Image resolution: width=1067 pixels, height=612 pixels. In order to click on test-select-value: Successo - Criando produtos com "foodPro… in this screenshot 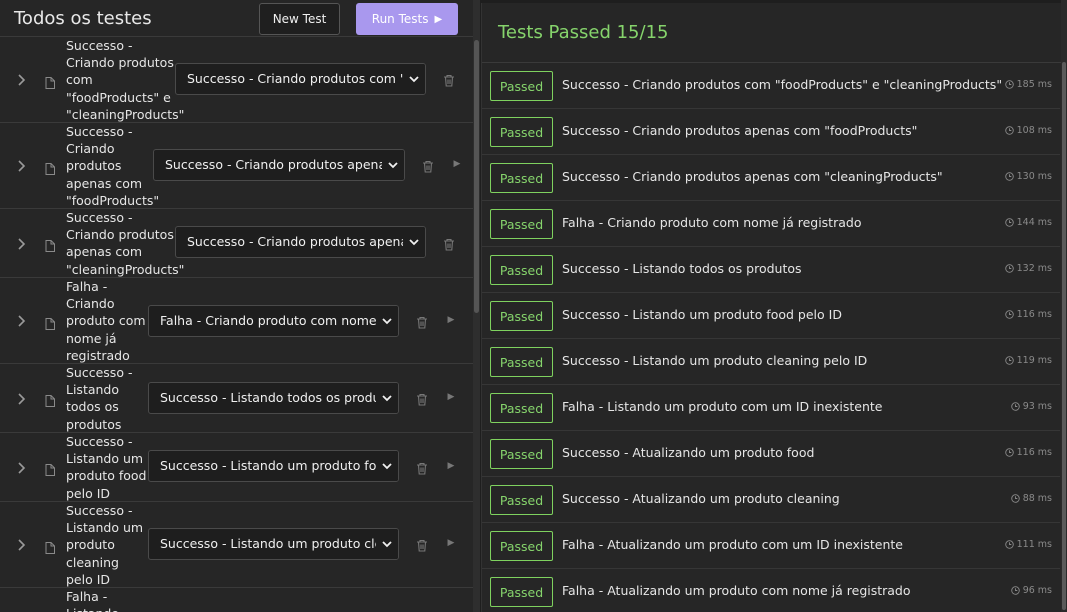, I will do `click(306, 78)`.